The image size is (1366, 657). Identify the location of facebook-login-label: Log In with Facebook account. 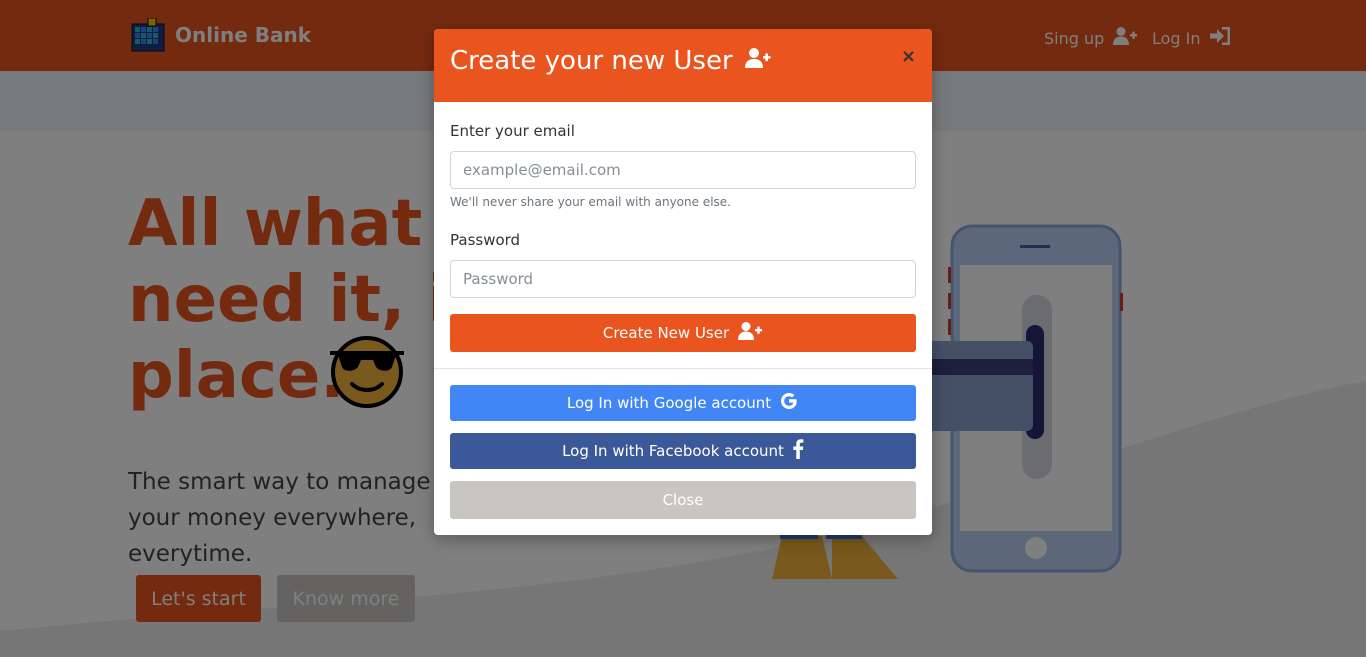
(673, 451).